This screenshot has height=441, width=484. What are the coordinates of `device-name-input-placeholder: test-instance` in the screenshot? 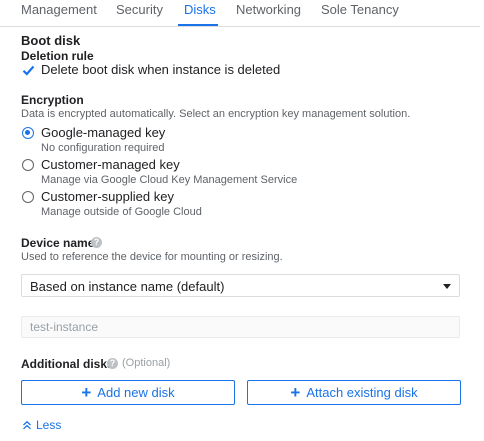 It's located at (64, 327).